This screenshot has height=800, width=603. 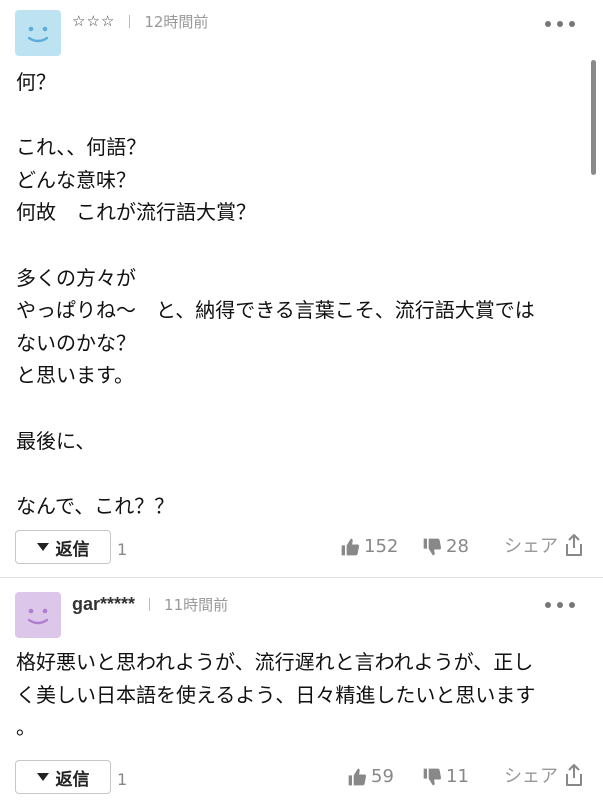 I want to click on like-button: 59, so click(x=370, y=776).